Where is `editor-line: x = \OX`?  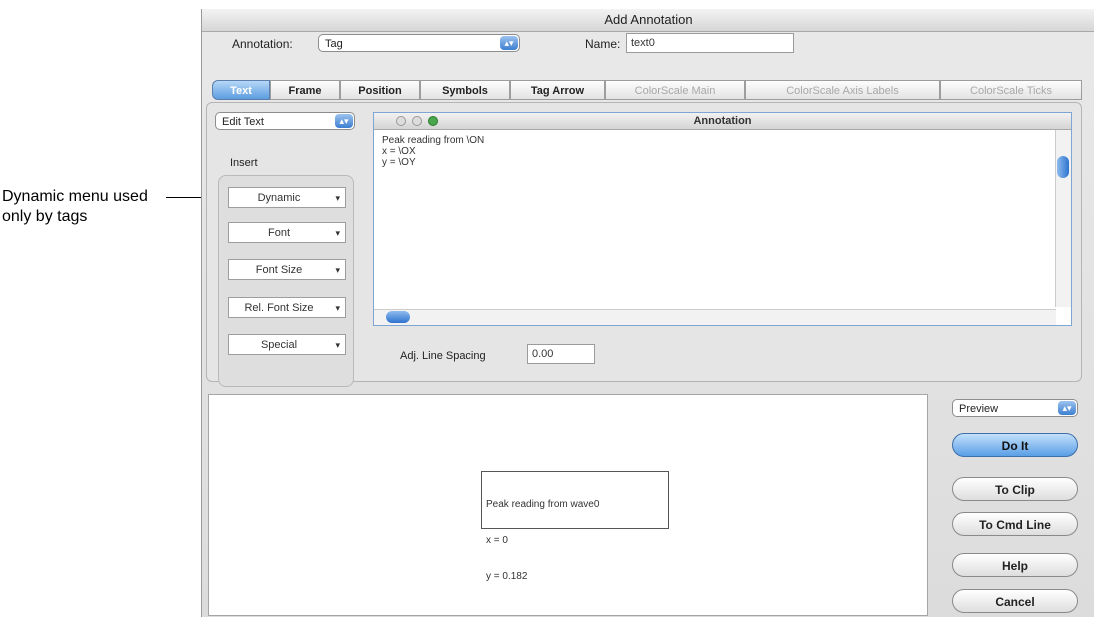 editor-line: x = \OX is located at coordinates (399, 151).